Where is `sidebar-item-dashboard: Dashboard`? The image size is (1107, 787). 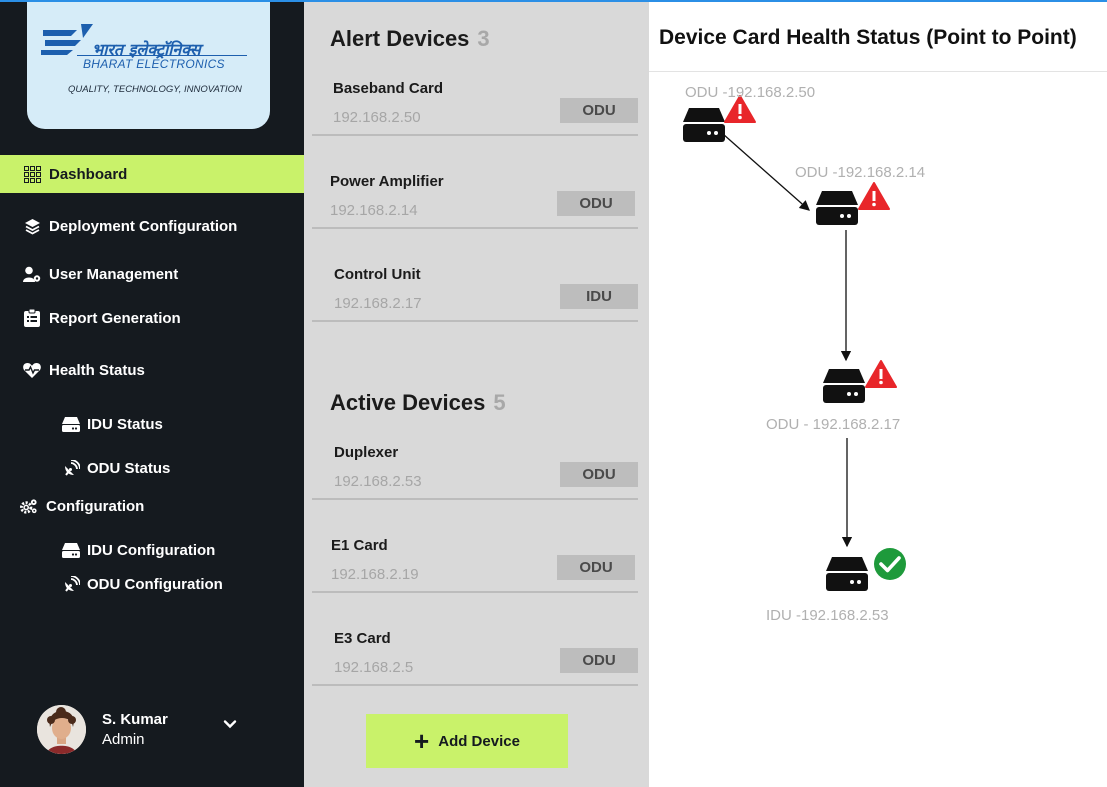
sidebar-item-dashboard: Dashboard is located at coordinates (152, 174).